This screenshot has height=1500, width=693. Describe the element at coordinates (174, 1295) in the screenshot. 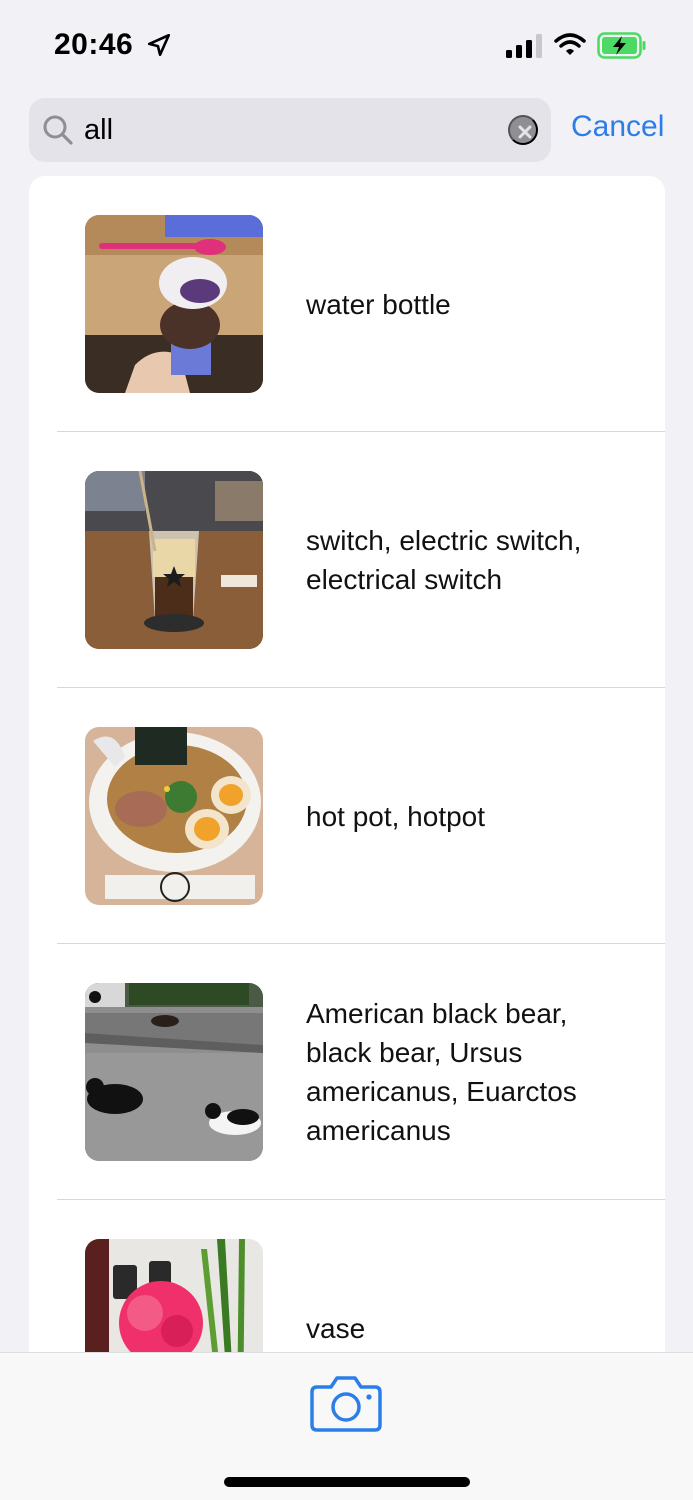

I see `pink-flower-photo` at that location.